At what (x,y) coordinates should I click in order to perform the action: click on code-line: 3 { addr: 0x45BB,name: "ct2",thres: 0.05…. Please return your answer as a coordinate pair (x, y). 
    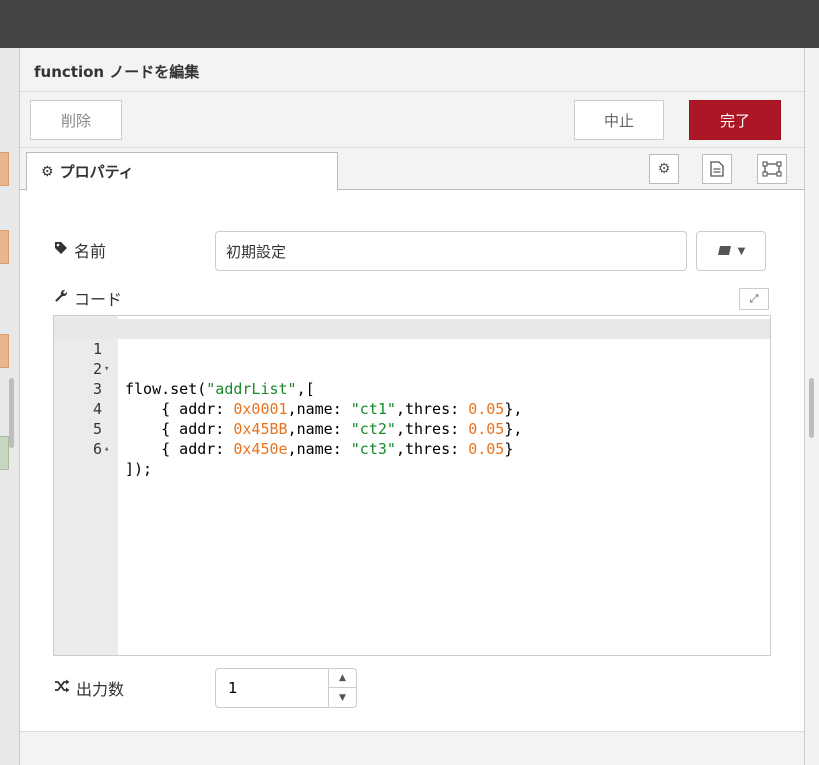
    Looking at the image, I should click on (412, 398).